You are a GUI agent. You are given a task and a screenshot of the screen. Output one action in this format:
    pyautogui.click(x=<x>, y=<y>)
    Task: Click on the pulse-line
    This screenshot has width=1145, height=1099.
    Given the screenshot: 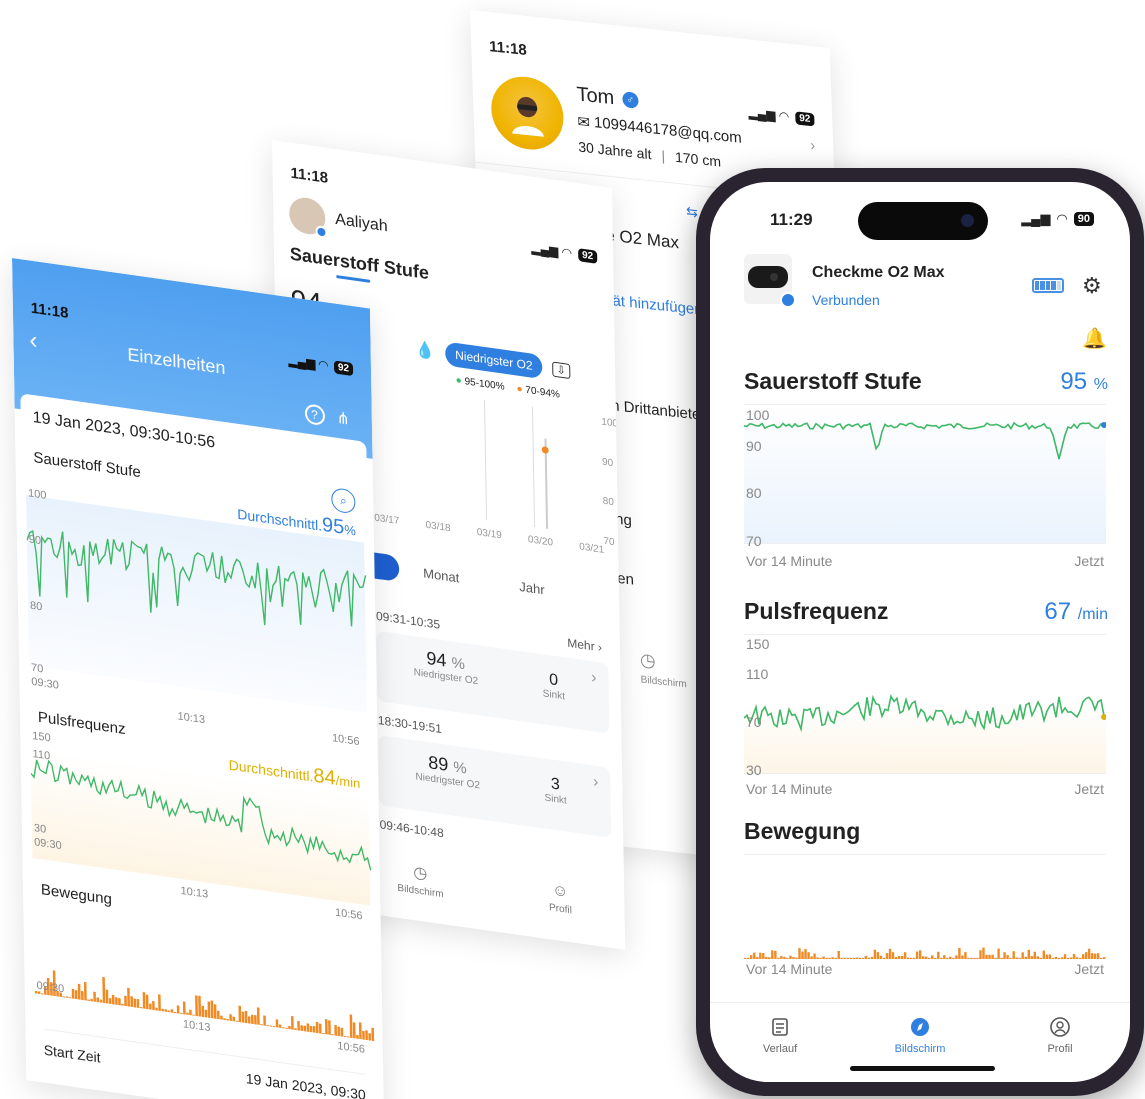 What is the action you would take?
    pyautogui.click(x=925, y=713)
    